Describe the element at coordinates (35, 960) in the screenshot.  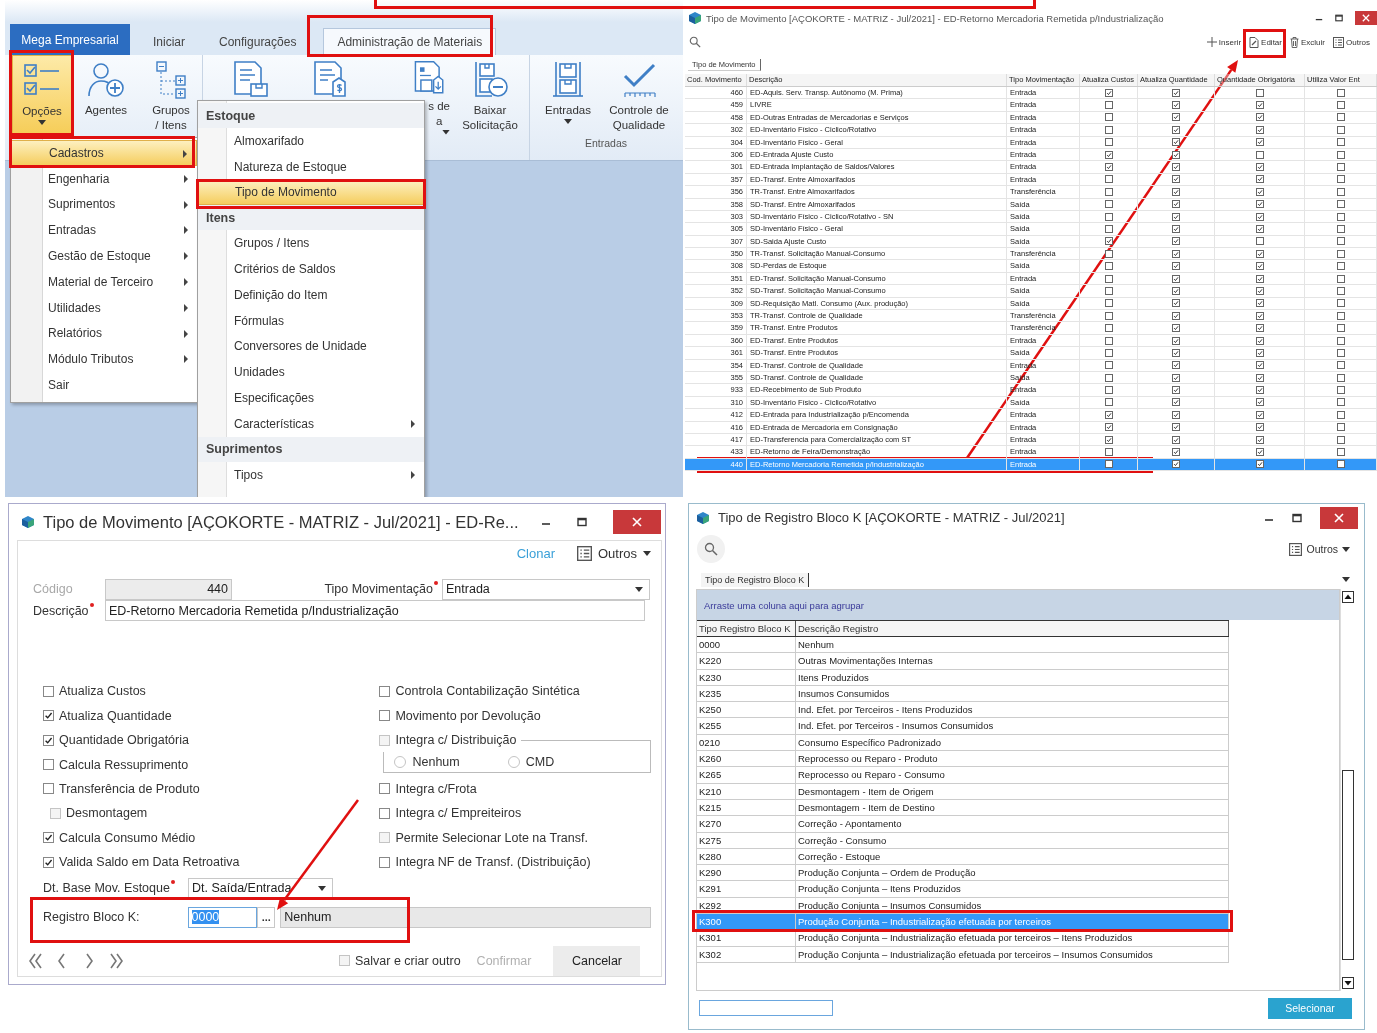
I see `first-page-icon` at that location.